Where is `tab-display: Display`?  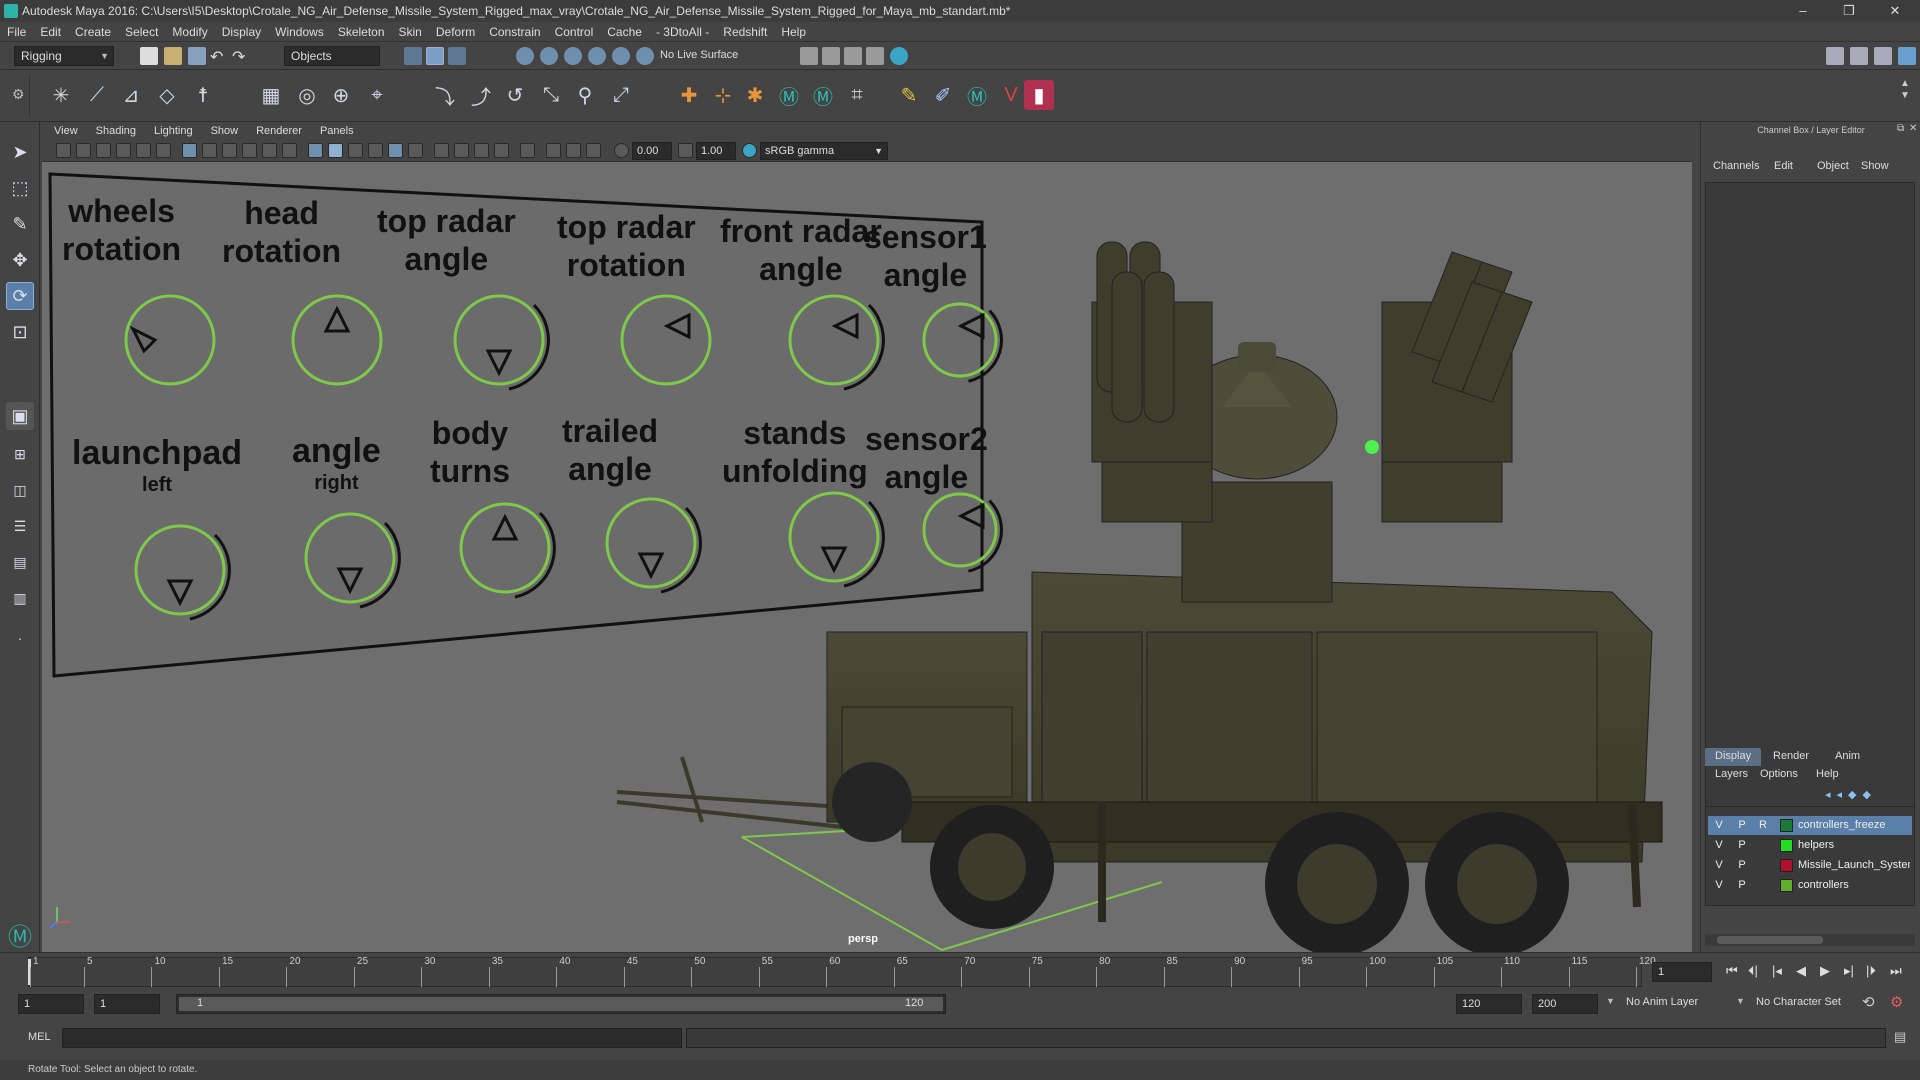
tab-display: Display is located at coordinates (1733, 757).